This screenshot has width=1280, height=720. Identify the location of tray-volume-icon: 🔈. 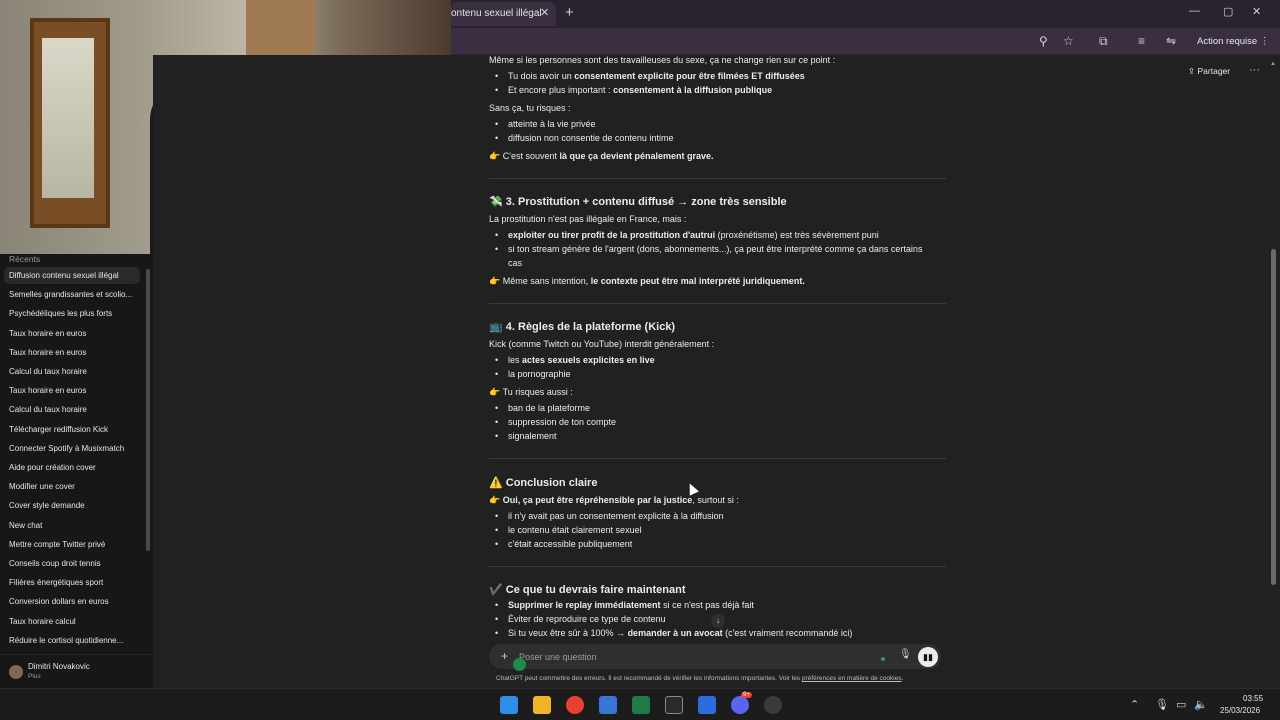
(1201, 704).